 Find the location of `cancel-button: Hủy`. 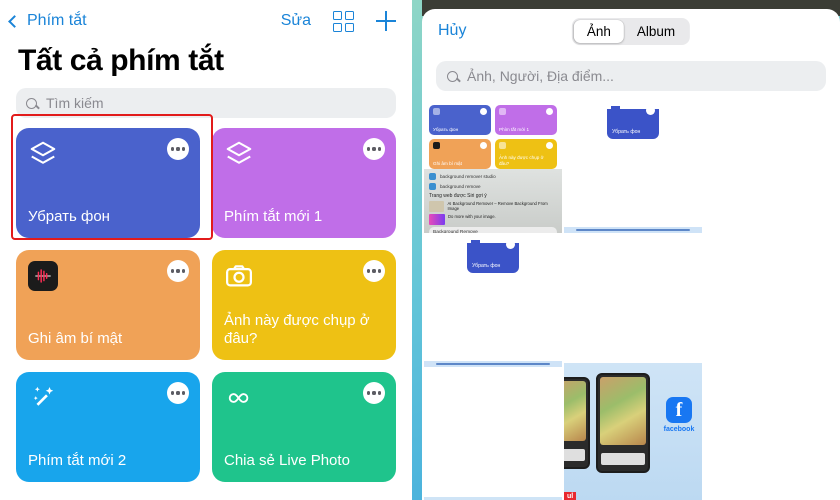

cancel-button: Hủy is located at coordinates (452, 31).